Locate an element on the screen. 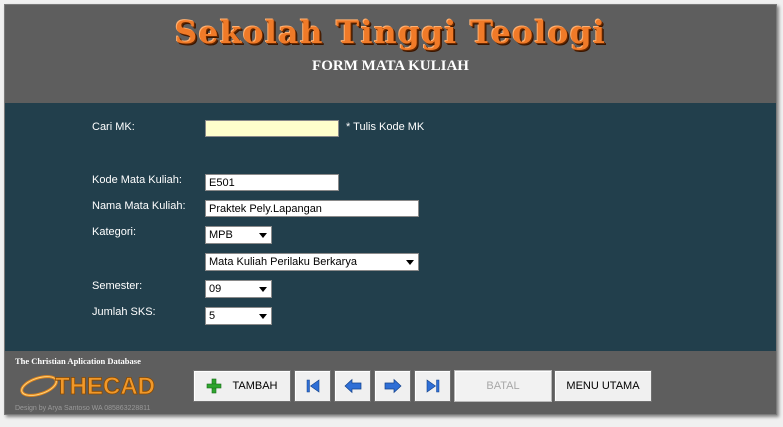  menu-utama-button: MENU UTAMA is located at coordinates (603, 386).